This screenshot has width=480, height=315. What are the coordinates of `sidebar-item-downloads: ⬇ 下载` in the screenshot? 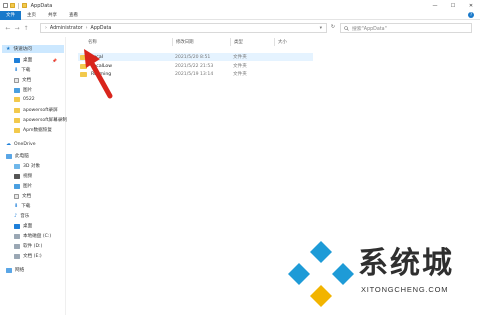 It's located at (22, 70).